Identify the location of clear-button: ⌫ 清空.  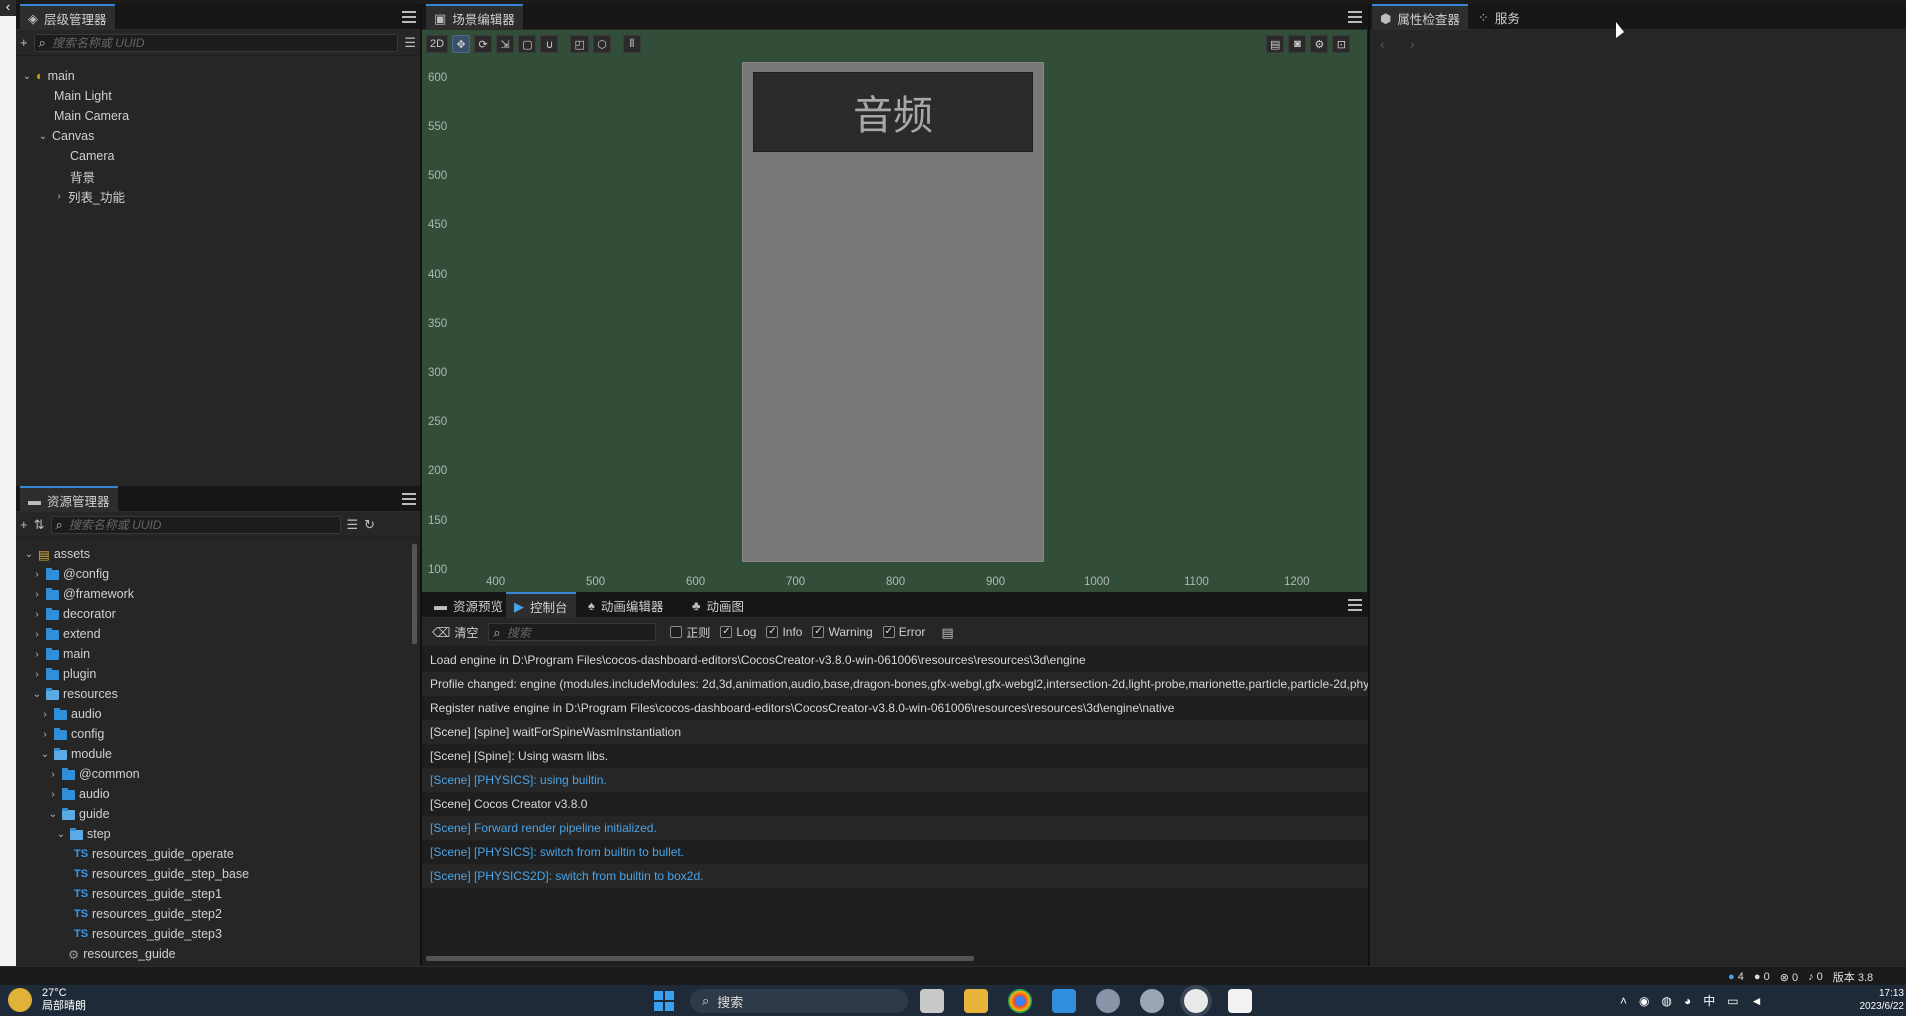
(455, 632).